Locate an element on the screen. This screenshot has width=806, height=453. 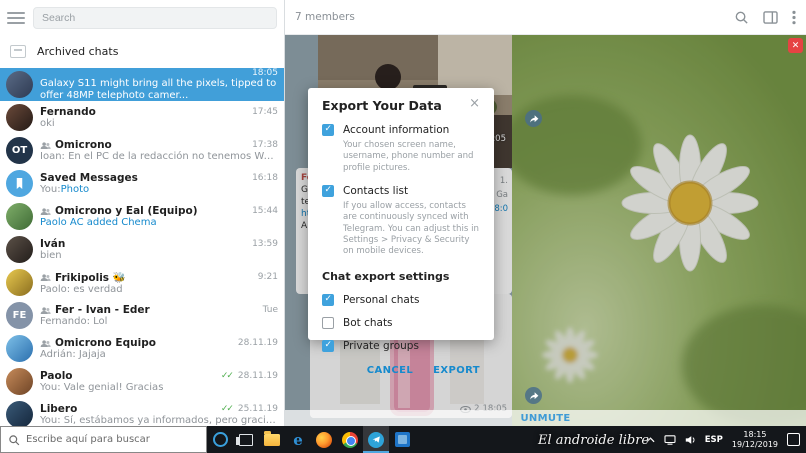
chat-preview: bien is located at coordinates (51, 255).